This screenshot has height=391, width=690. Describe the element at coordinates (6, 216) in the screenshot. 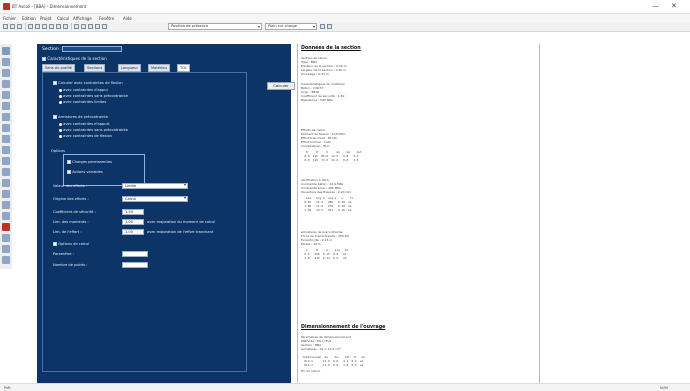

I see `dimension-icon` at that location.